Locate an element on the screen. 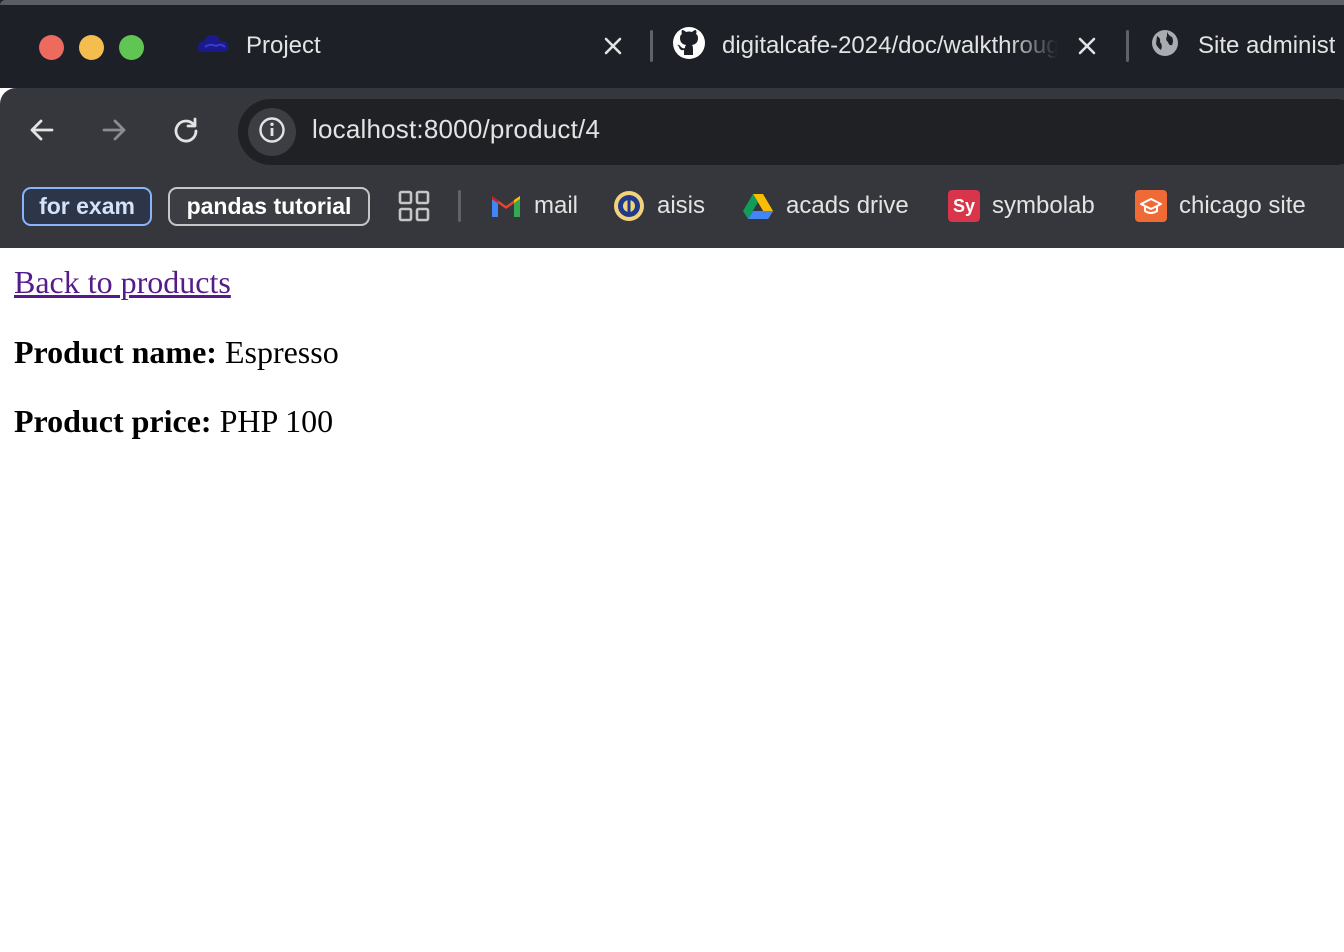  product-price-row: Product price: PHP 100 is located at coordinates (173, 421).